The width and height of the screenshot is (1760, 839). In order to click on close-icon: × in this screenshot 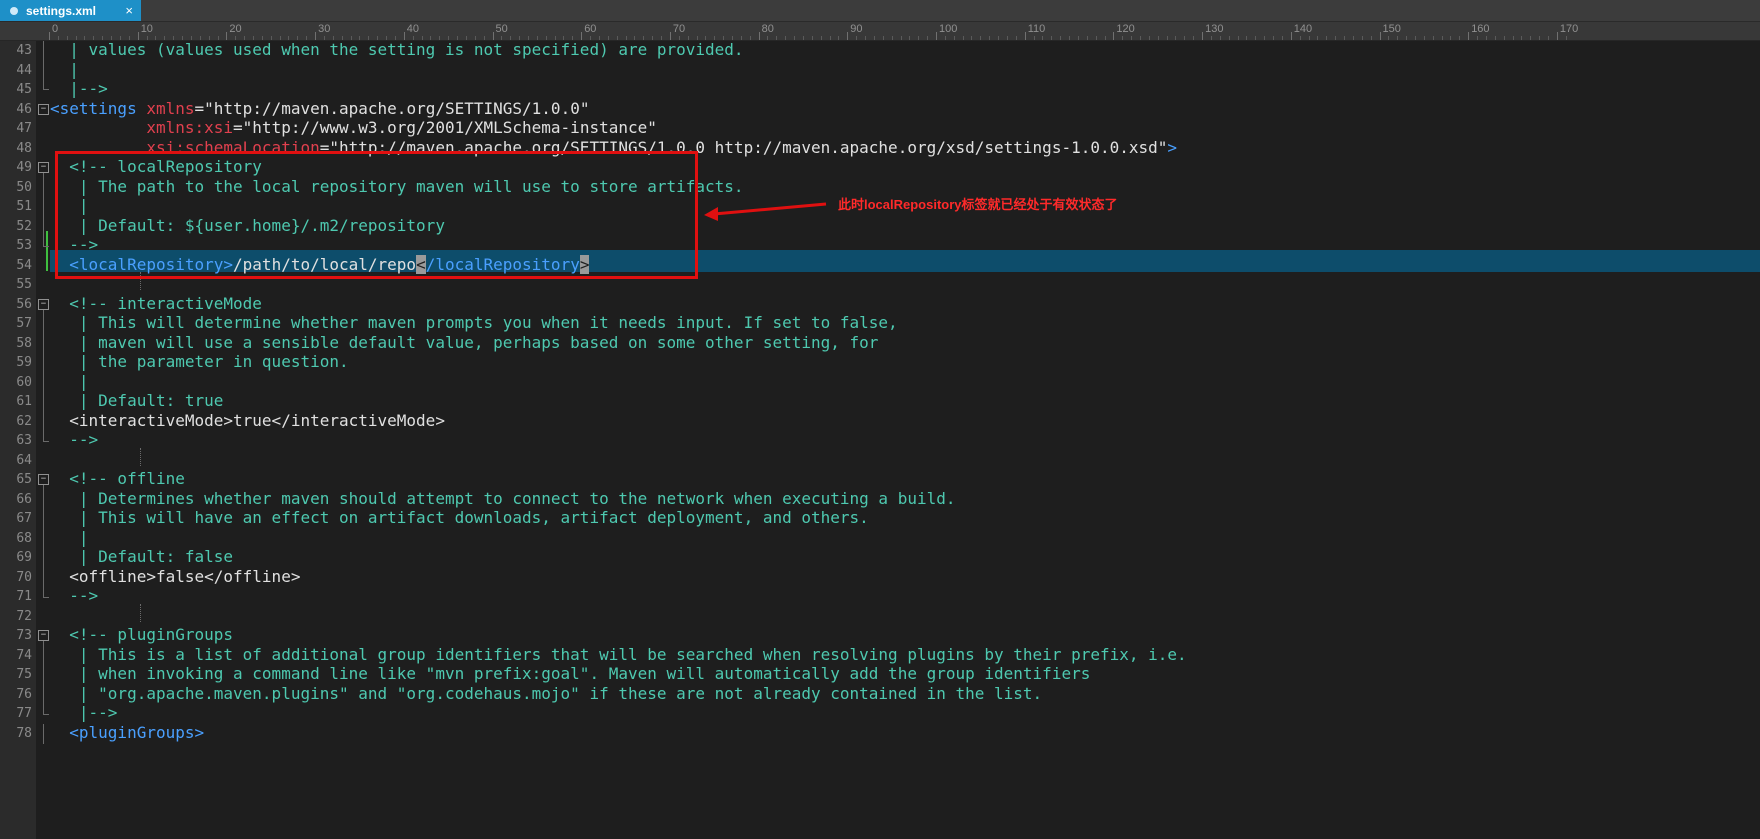, I will do `click(129, 10)`.